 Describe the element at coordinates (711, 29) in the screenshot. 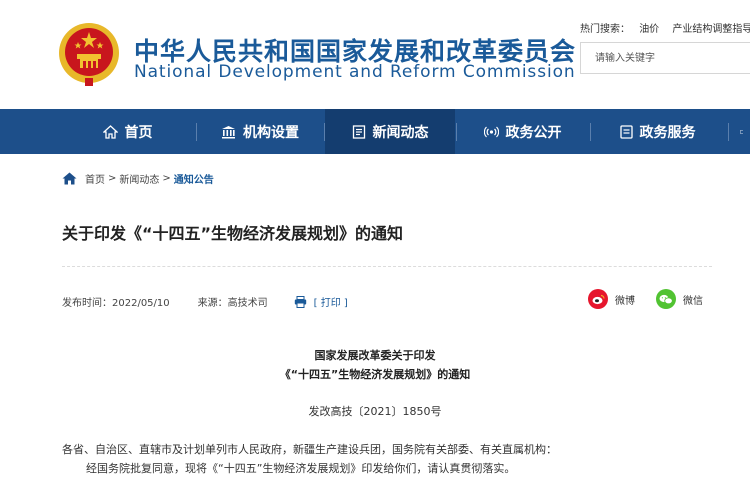

I see `hot-search-link: 产业结构调整指导` at that location.